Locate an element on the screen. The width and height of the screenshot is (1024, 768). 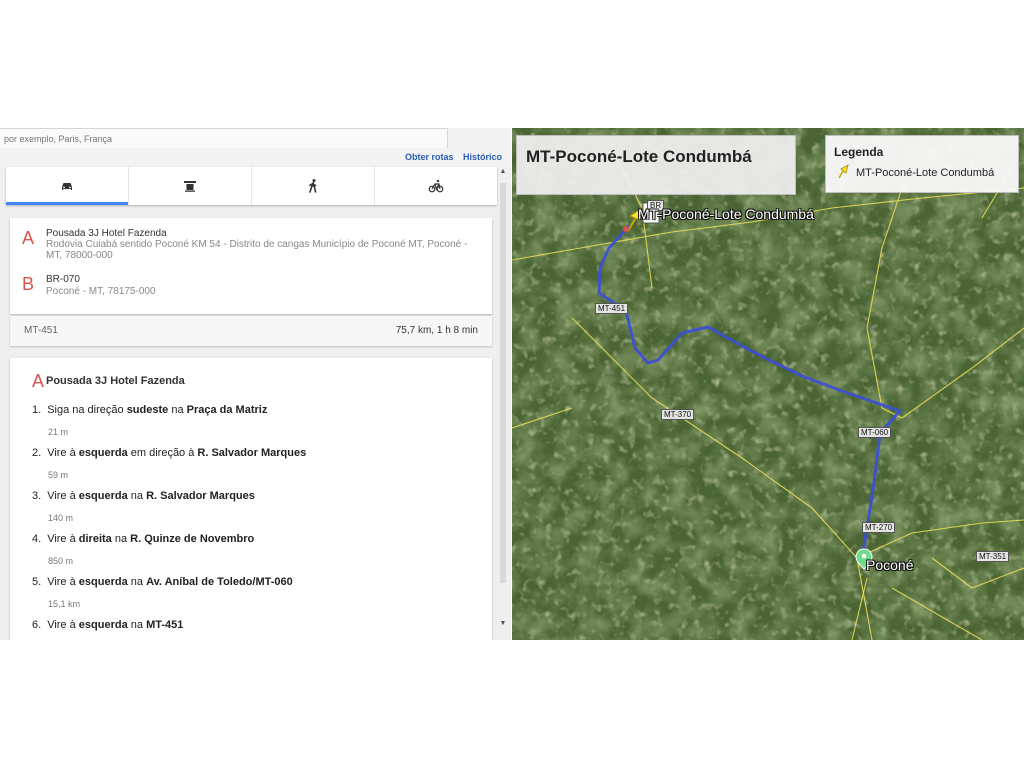
travel-mode-tabs is located at coordinates (251, 186).